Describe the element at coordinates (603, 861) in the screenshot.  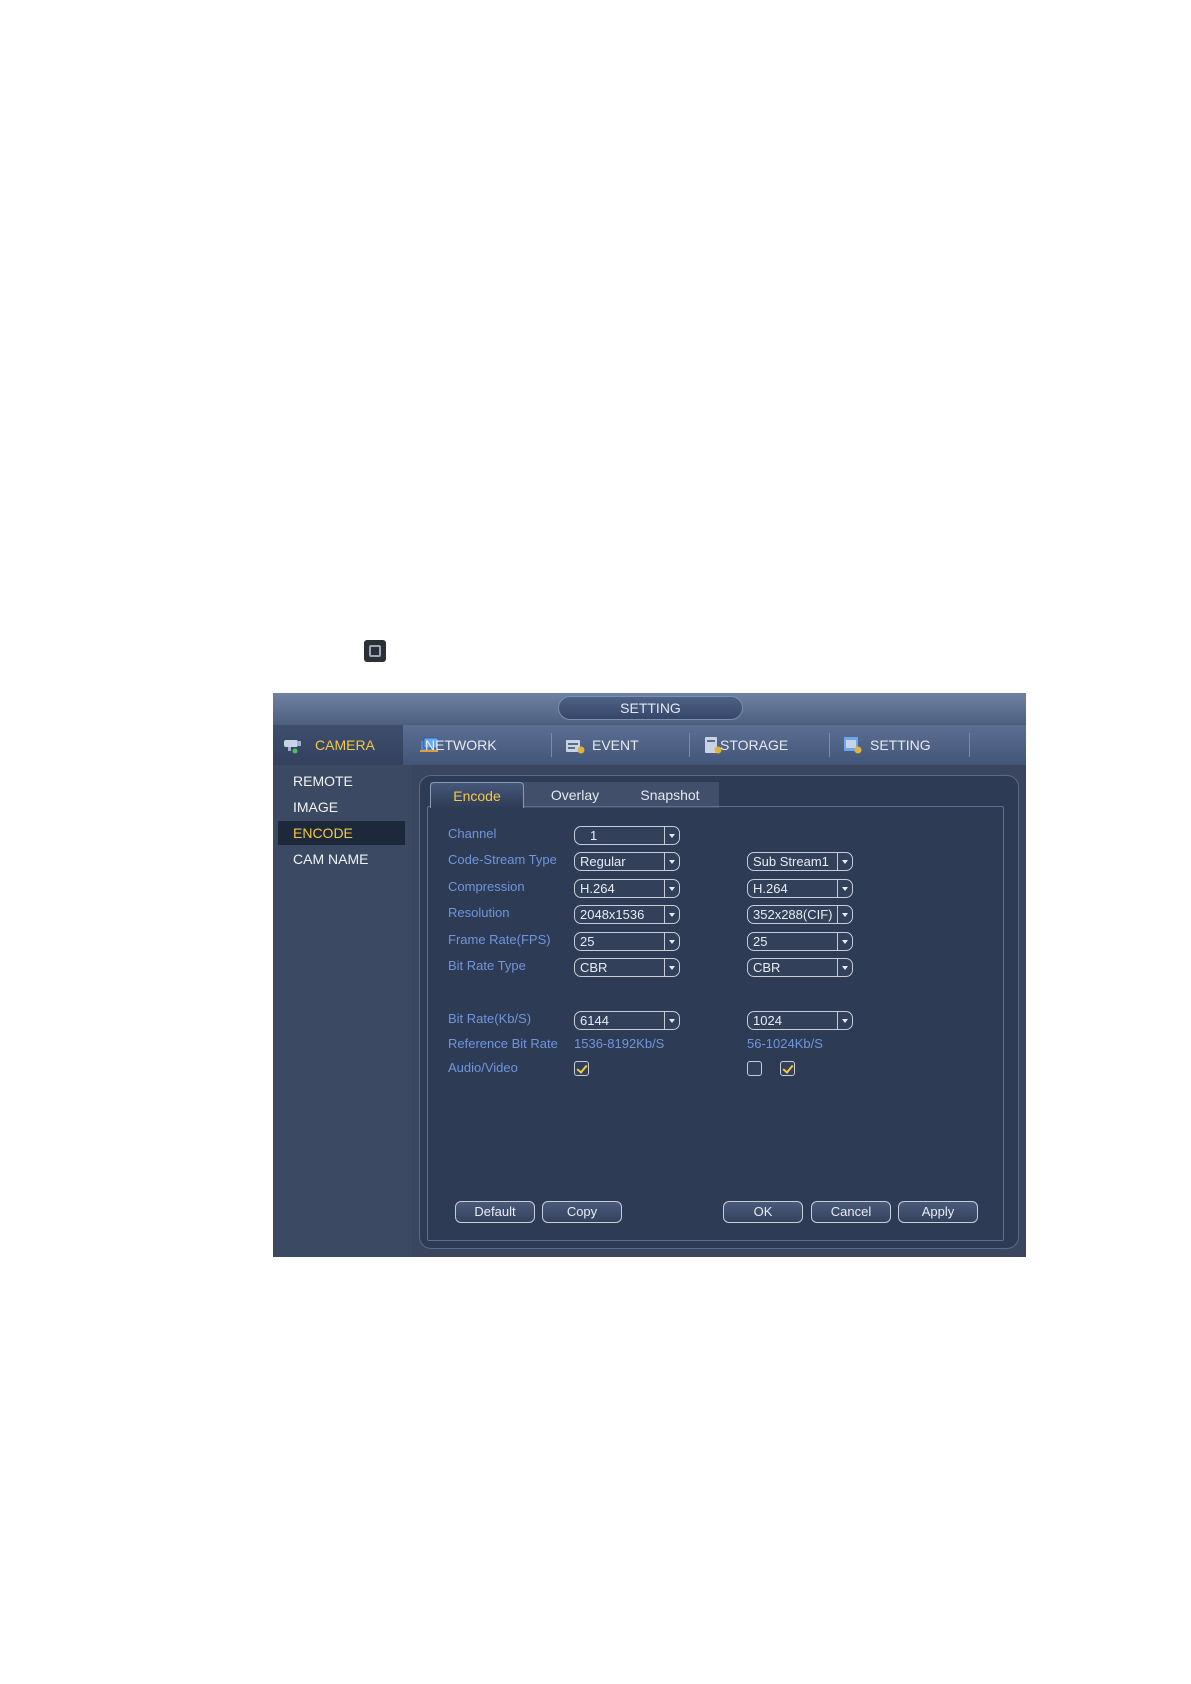
I see `code-stream-type-value: Regular` at that location.